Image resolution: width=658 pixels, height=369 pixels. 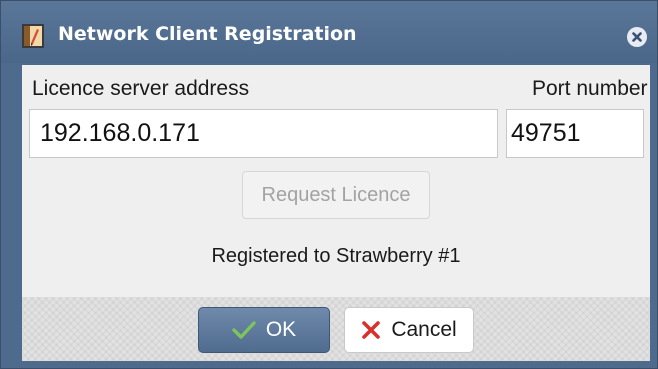 What do you see at coordinates (336, 195) in the screenshot?
I see `request-licence-button: Request Licence` at bounding box center [336, 195].